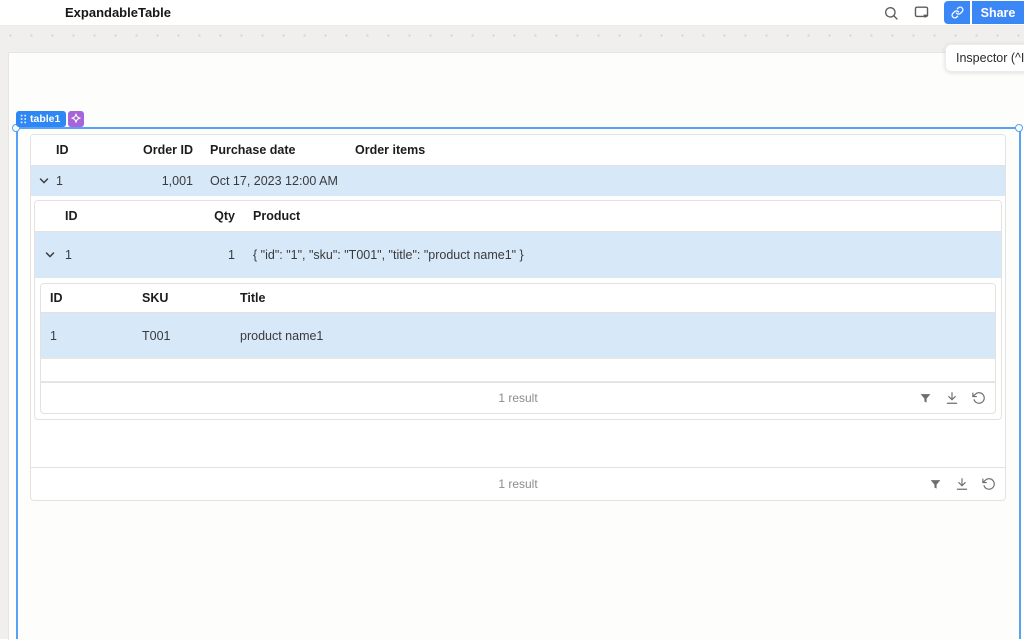 Image resolution: width=1024 pixels, height=640 pixels. Describe the element at coordinates (1020, 383) in the screenshot. I see `selection-outline-right` at that location.